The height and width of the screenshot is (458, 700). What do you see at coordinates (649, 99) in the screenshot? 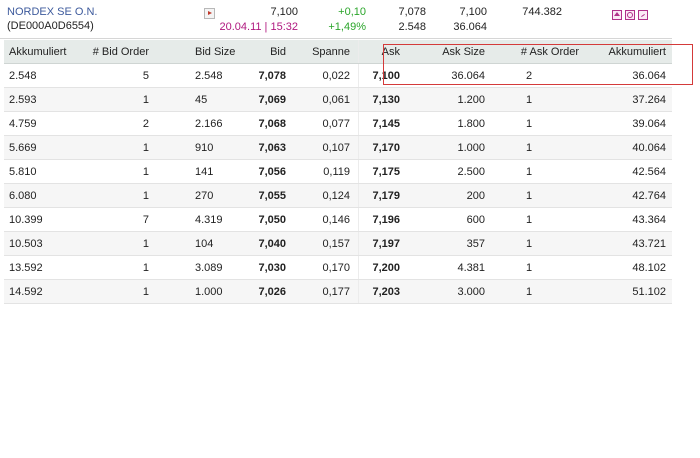
I see `cell-ask-accumulated: 37.264` at bounding box center [649, 99].